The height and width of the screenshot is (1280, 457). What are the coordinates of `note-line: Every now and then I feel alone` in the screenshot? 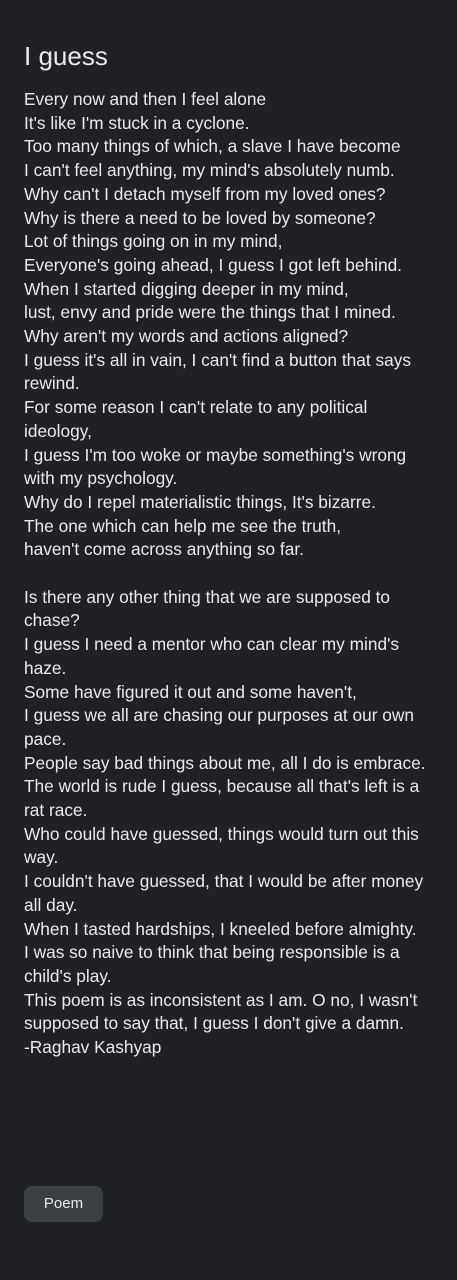 It's located at (145, 99).